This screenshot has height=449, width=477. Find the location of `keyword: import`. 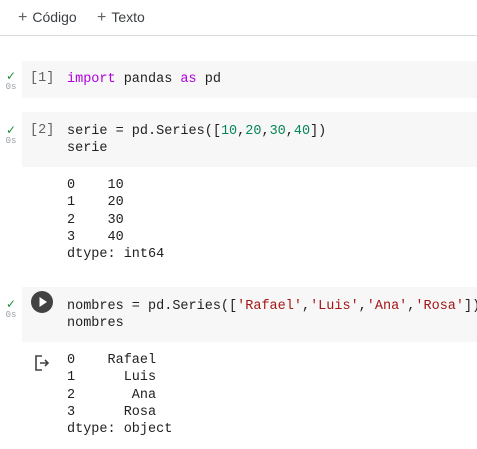

keyword: import is located at coordinates (91, 79).